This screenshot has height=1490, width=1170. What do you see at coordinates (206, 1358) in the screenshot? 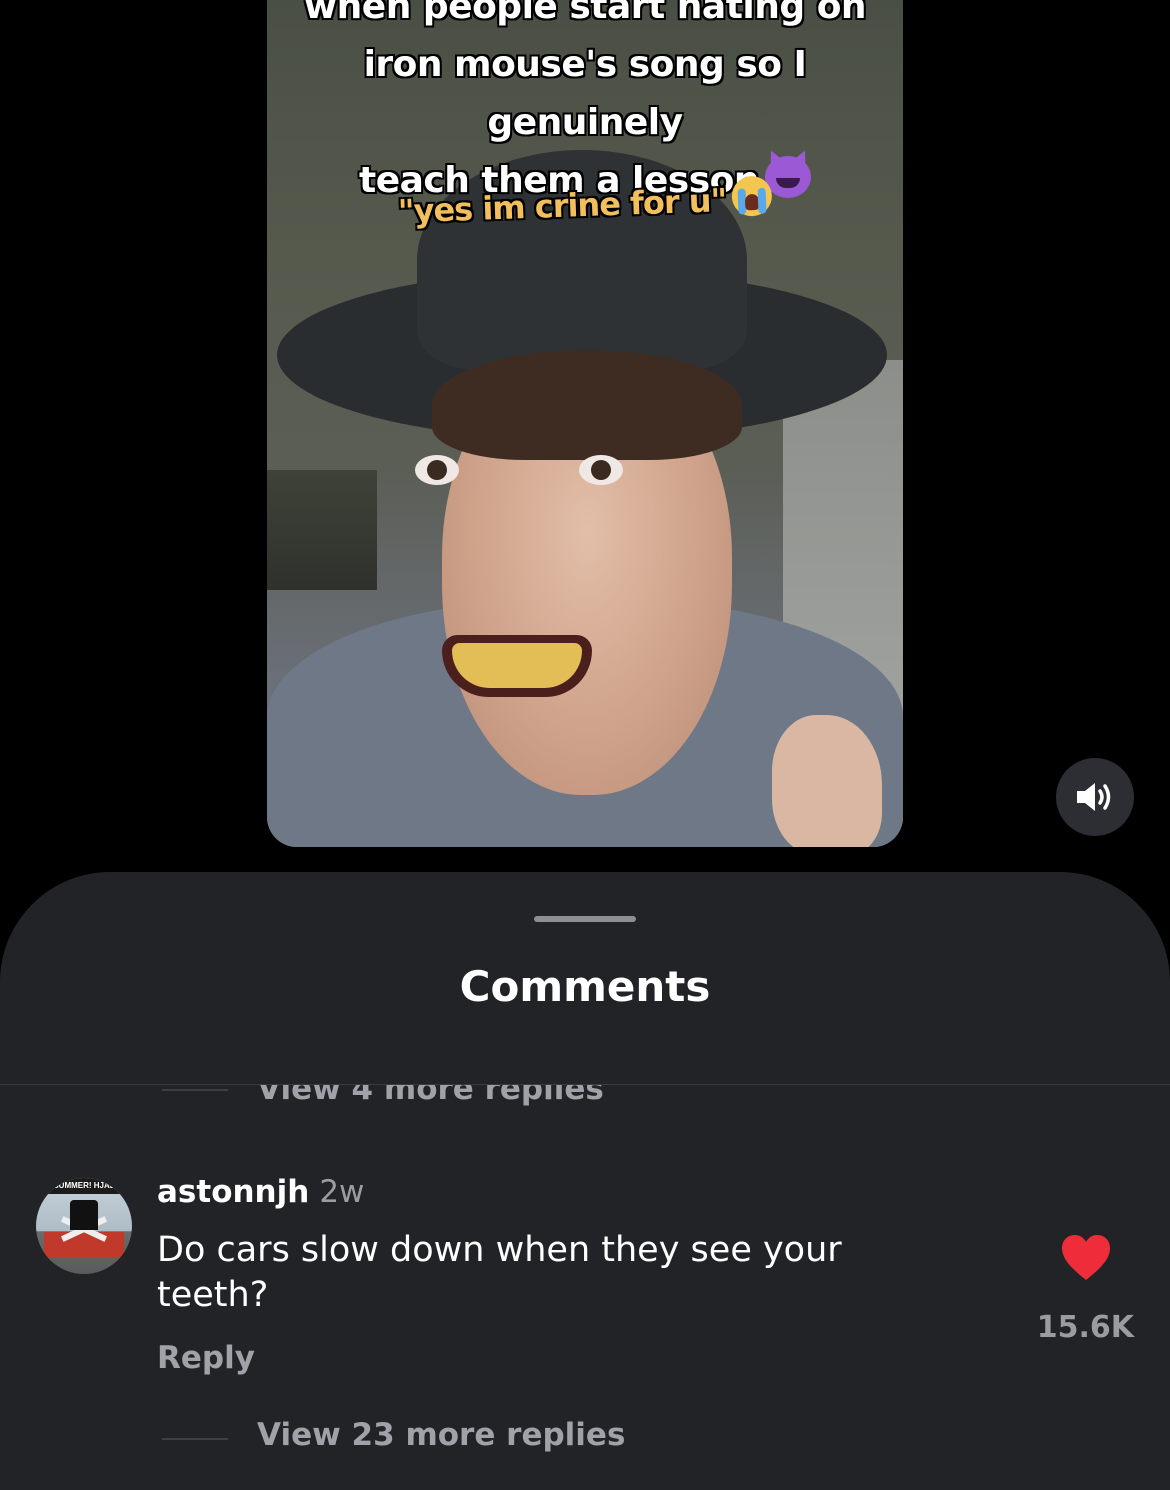
I see `reply-button: Reply` at bounding box center [206, 1358].